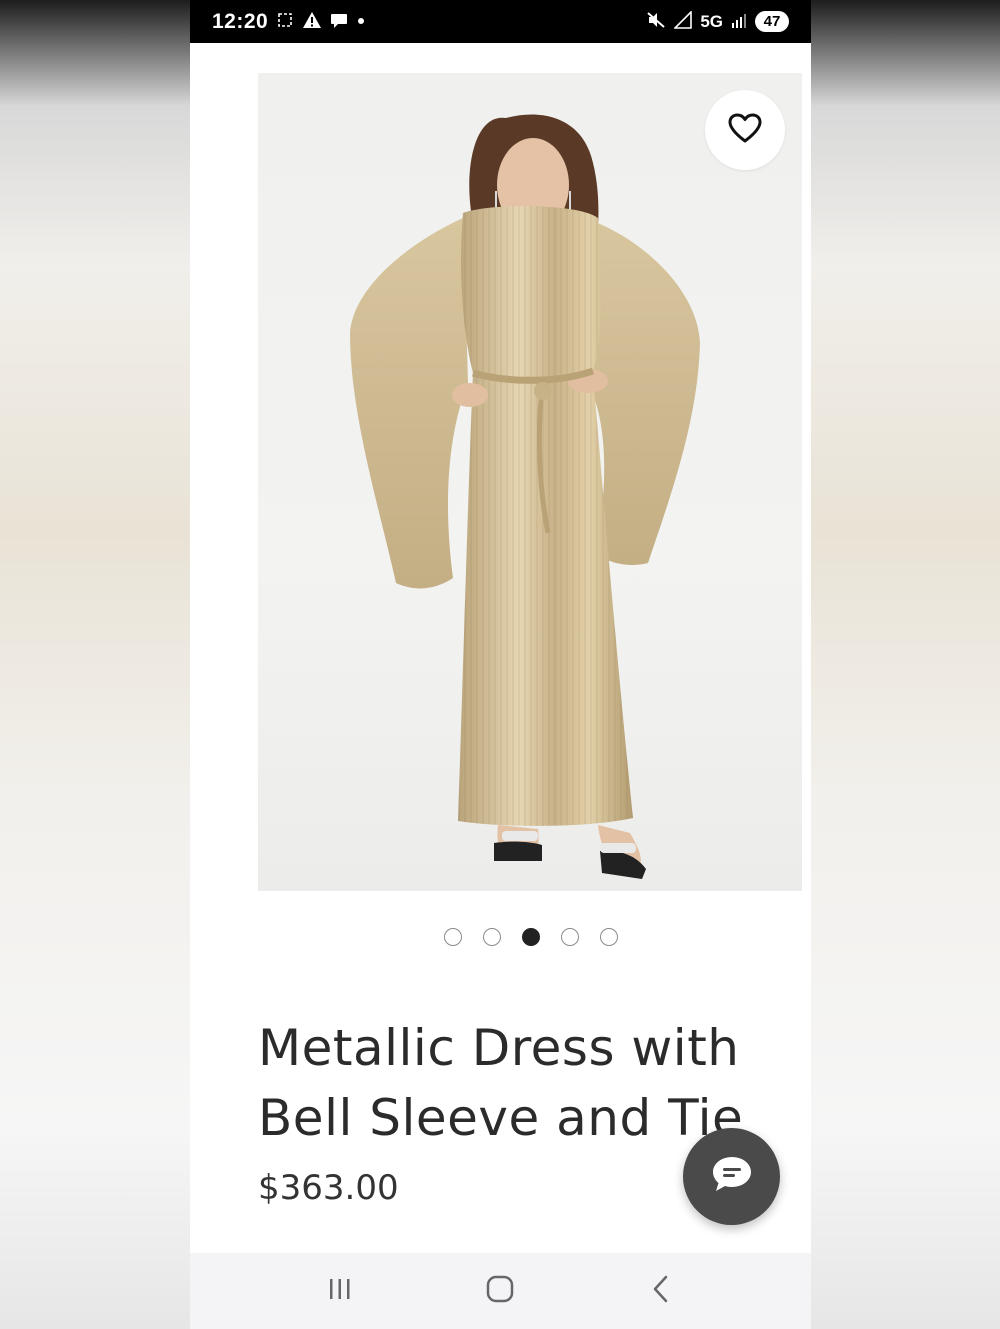 The image size is (1000, 1329). What do you see at coordinates (361, 22) in the screenshot?
I see `dot-icon` at bounding box center [361, 22].